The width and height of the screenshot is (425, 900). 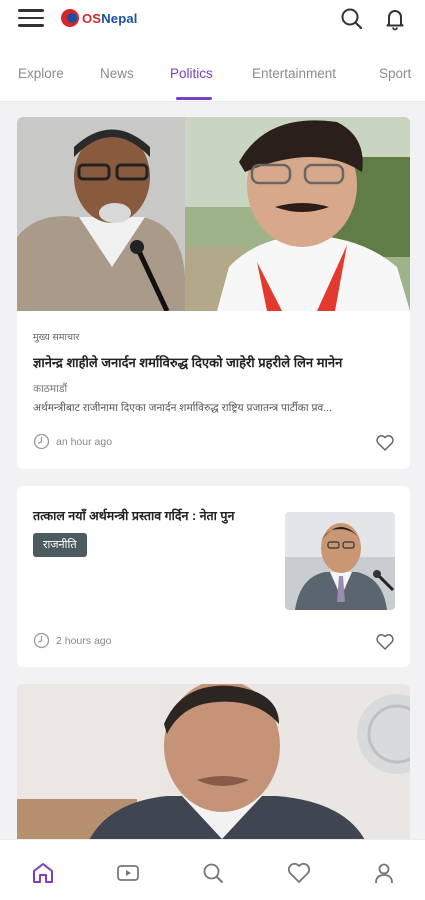 What do you see at coordinates (294, 73) in the screenshot?
I see `tab-entertainment: Entertainment` at bounding box center [294, 73].